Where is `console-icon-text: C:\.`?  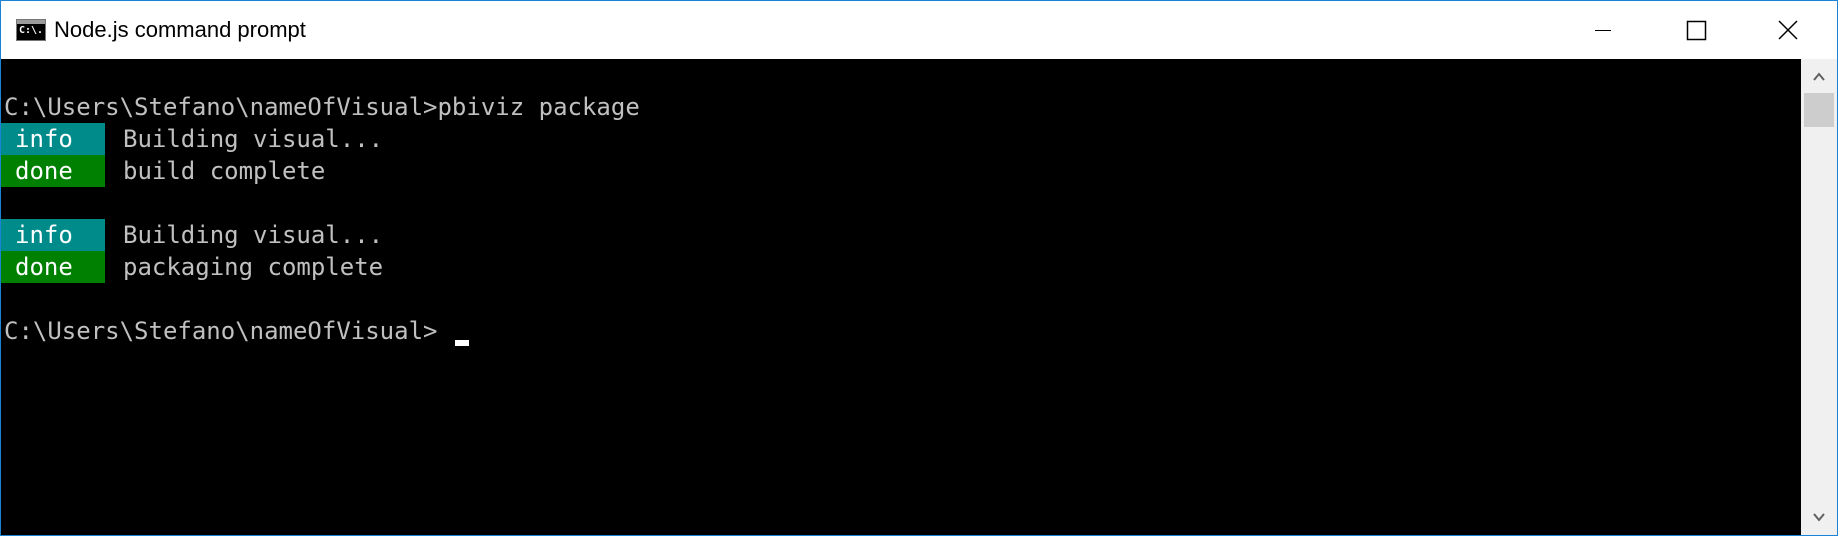 console-icon-text: C:\. is located at coordinates (31, 30).